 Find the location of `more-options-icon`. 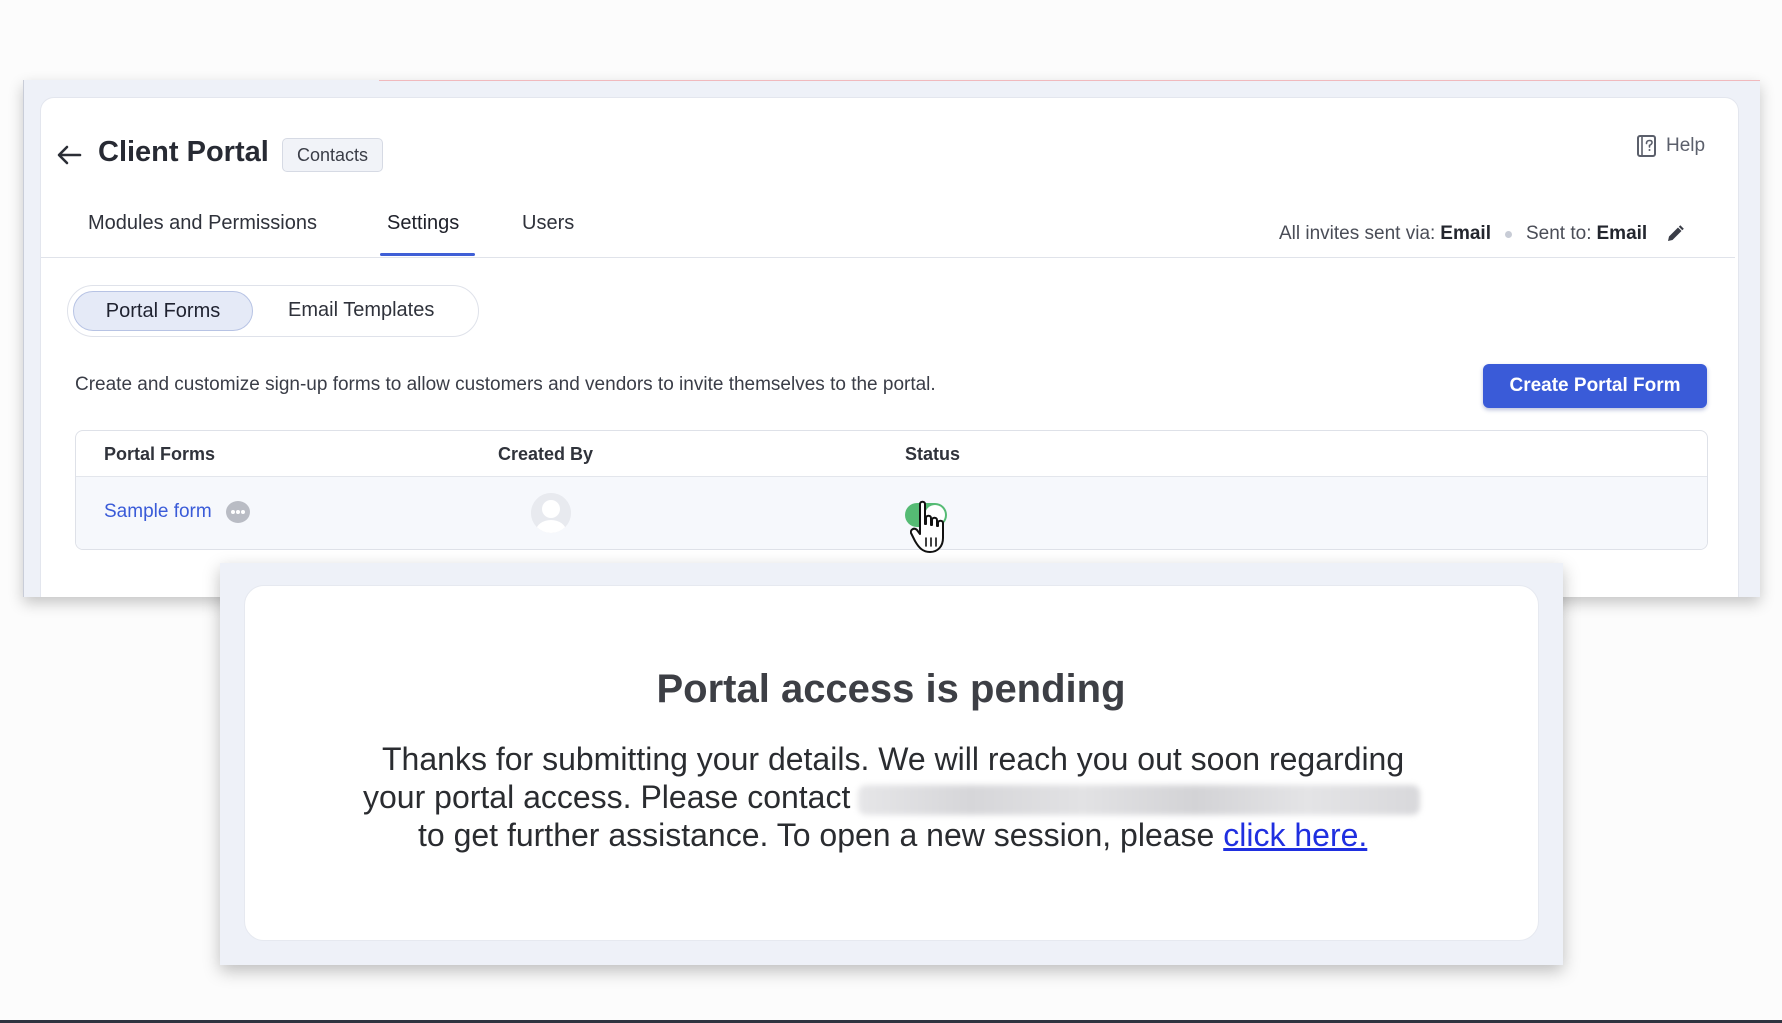

more-options-icon is located at coordinates (238, 512).